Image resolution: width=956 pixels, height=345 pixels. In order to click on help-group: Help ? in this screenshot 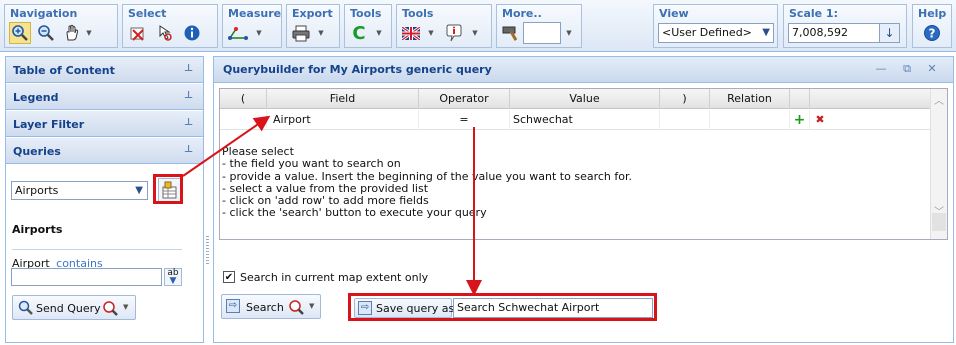, I will do `click(932, 26)`.